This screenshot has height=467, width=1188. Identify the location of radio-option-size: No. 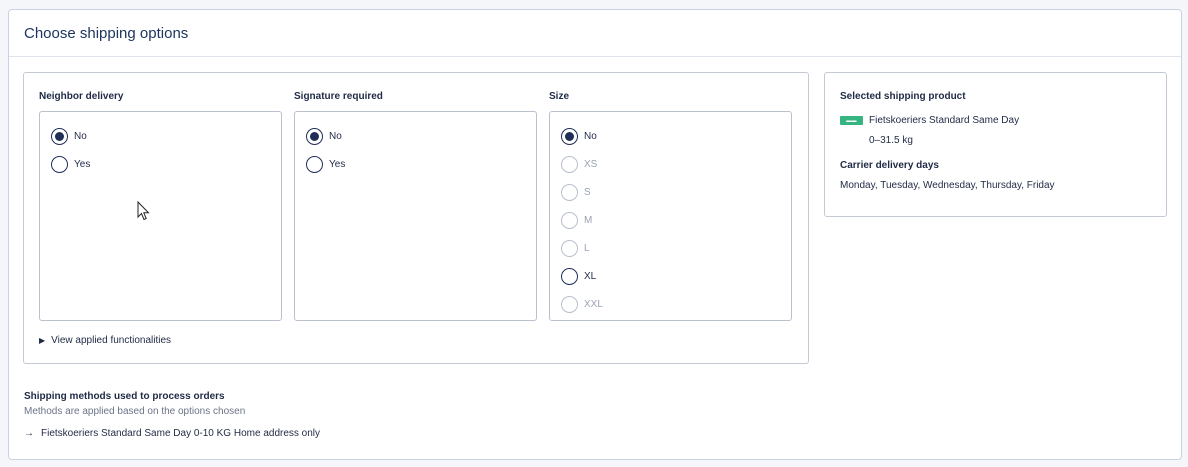
(670, 136).